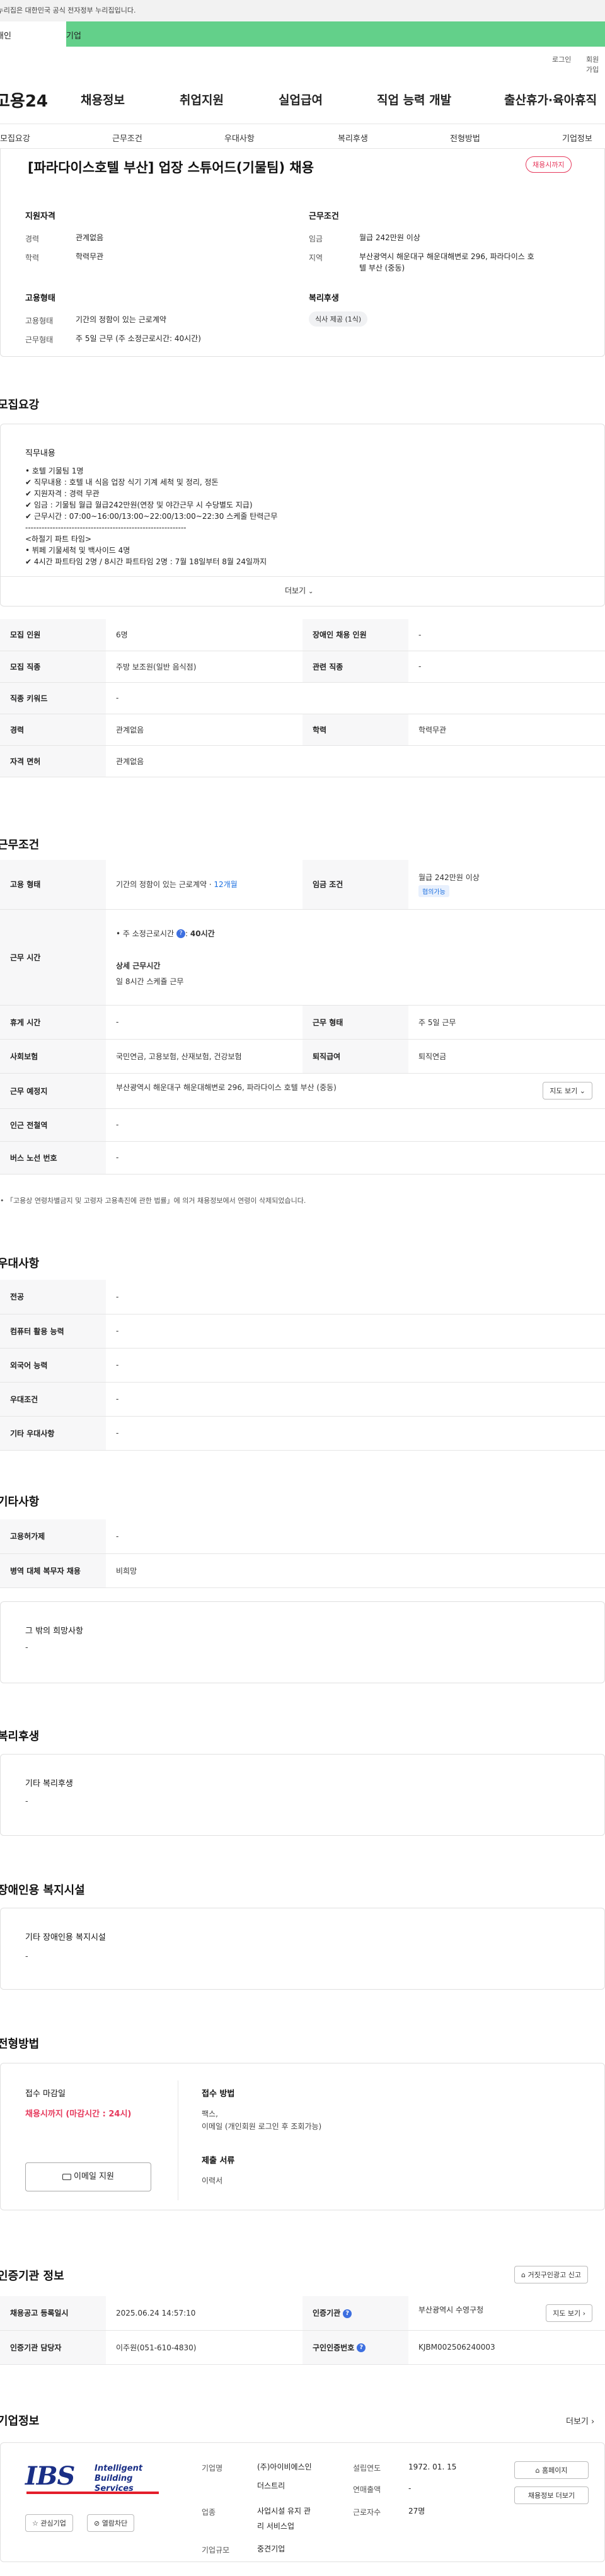 Image resolution: width=605 pixels, height=2576 pixels. What do you see at coordinates (20, 405) in the screenshot?
I see `recruit-heading: 모집요강` at bounding box center [20, 405].